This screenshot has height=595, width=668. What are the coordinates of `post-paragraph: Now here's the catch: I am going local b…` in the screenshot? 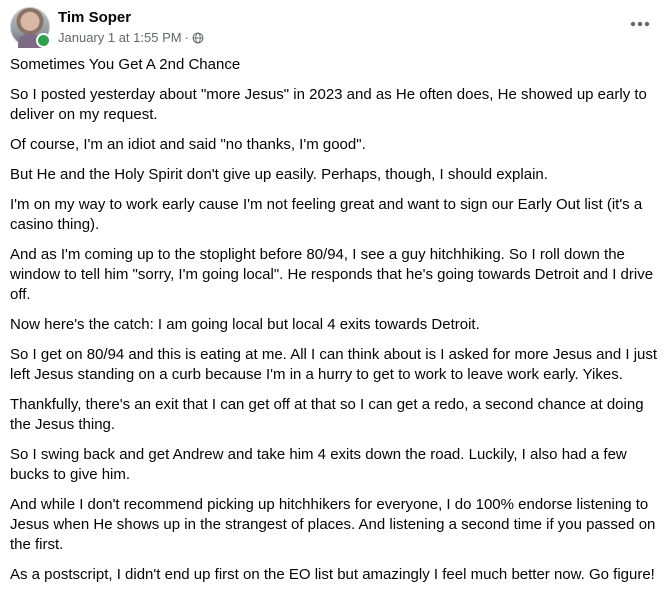 It's located at (245, 324).